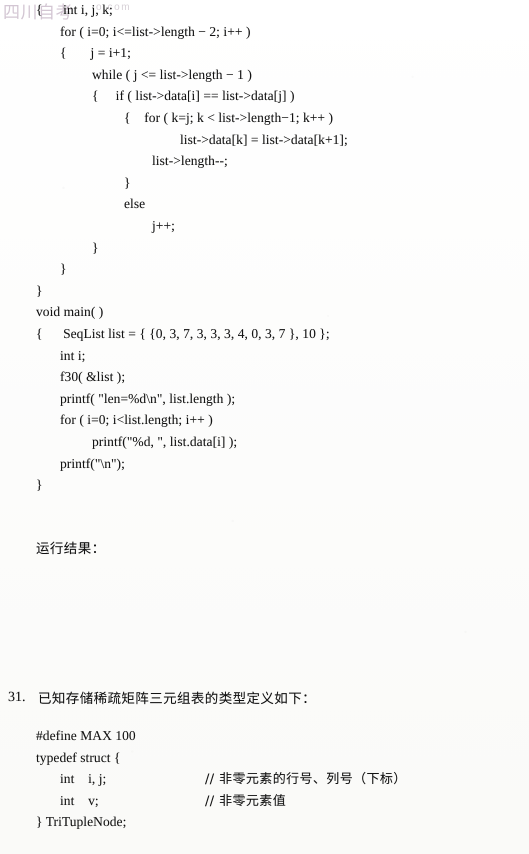  I want to click on code-line: while ( j <= list->length − 1 ), so click(172, 74).